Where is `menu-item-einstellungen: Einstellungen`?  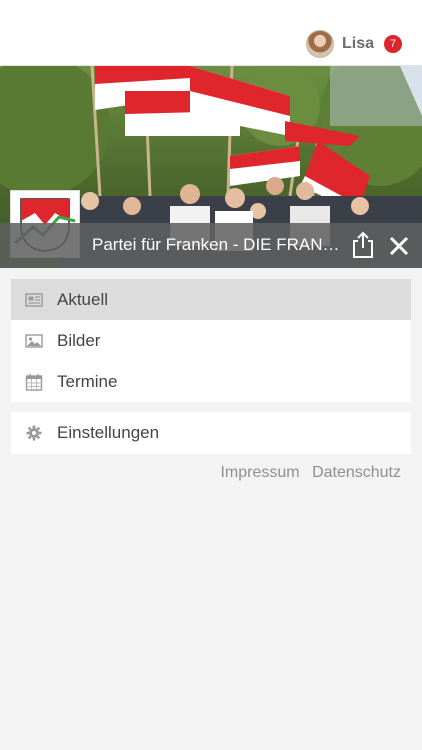
menu-item-einstellungen: Einstellungen is located at coordinates (211, 432).